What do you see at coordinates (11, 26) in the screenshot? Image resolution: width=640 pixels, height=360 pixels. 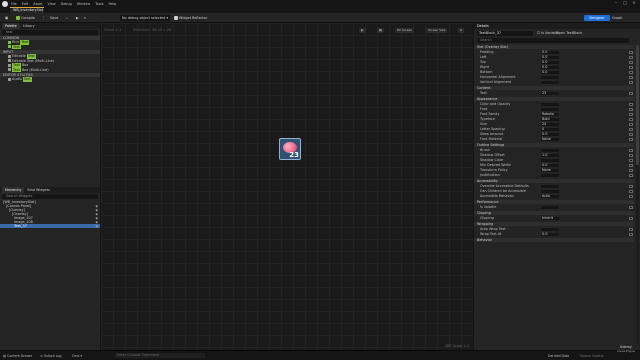 I see `tab-palette: Palette` at bounding box center [11, 26].